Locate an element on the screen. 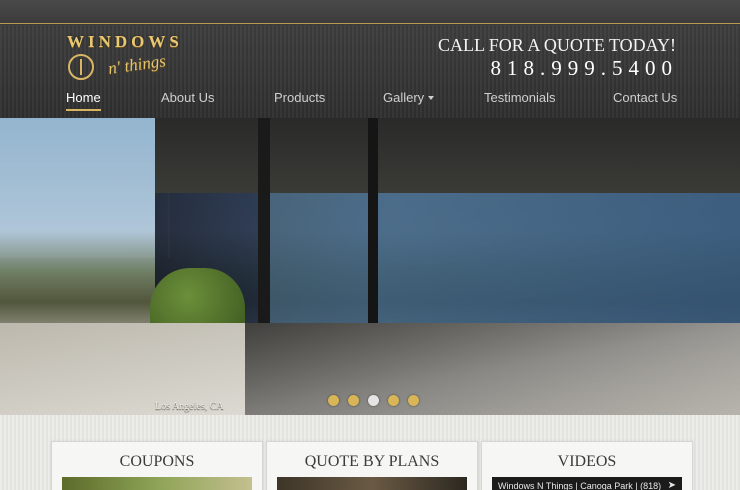  nav-home: Home is located at coordinates (83, 100).